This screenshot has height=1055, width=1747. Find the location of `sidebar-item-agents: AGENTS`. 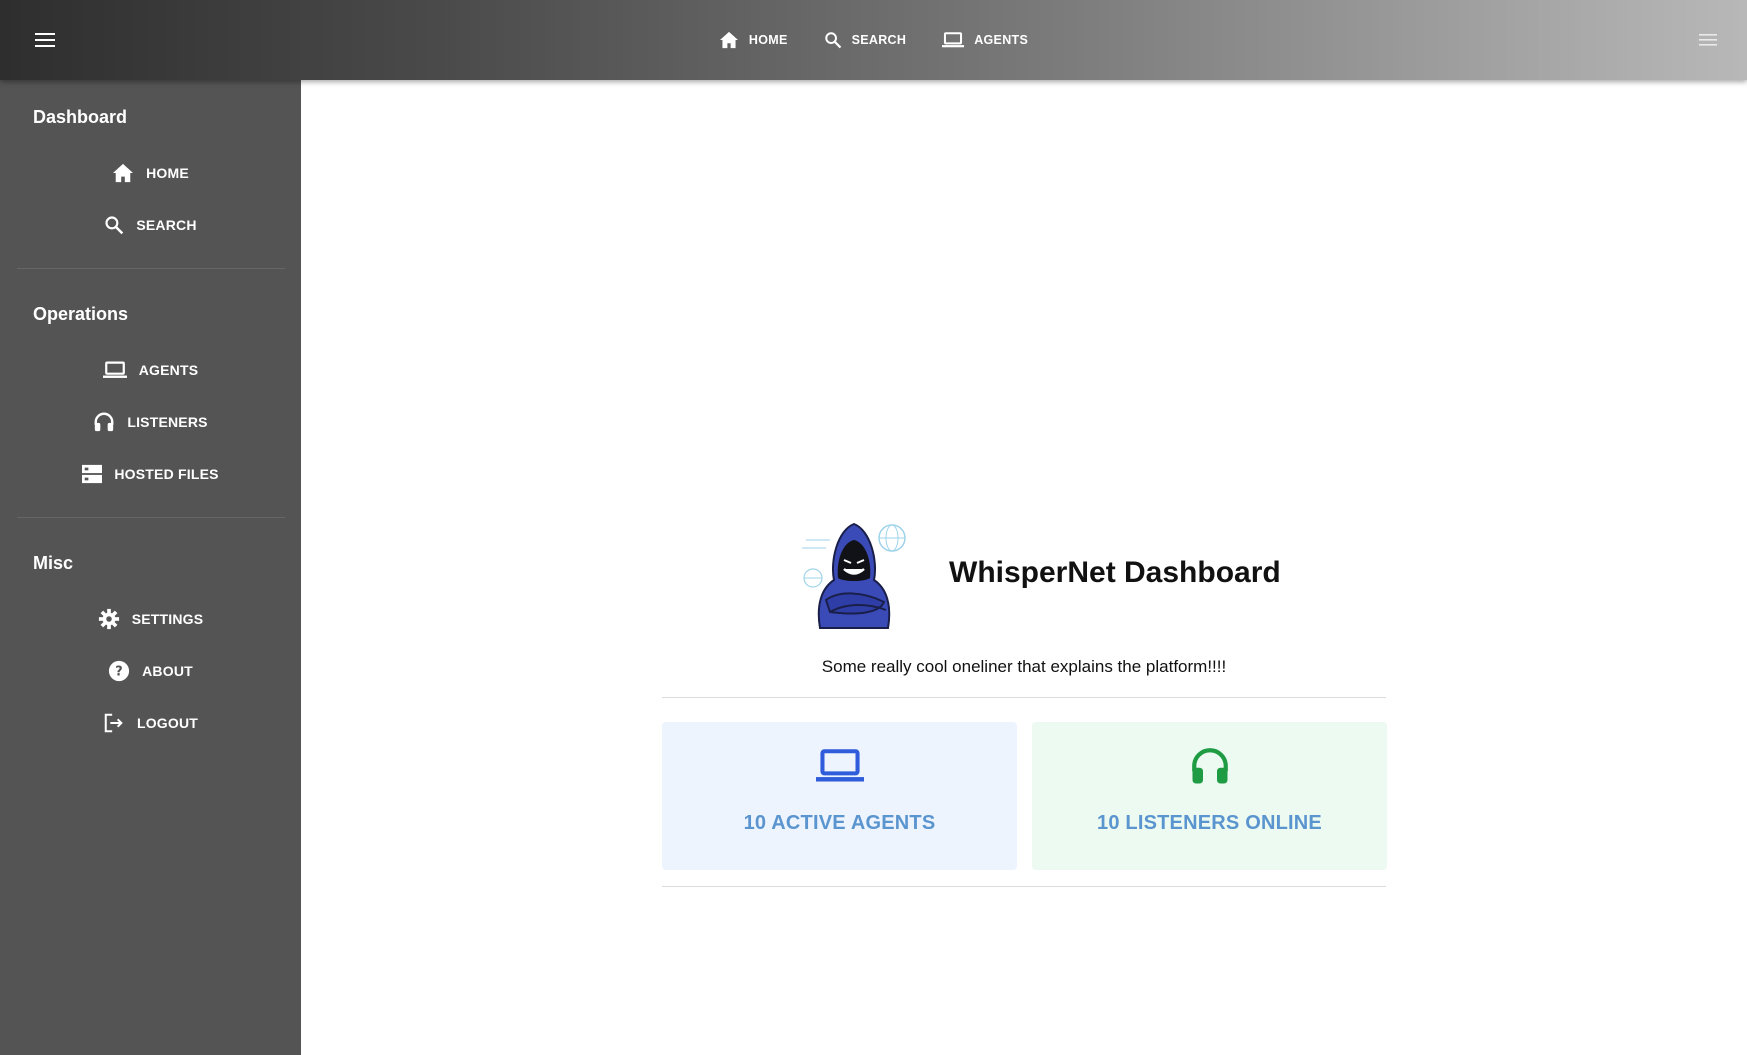

sidebar-item-agents: AGENTS is located at coordinates (150, 370).